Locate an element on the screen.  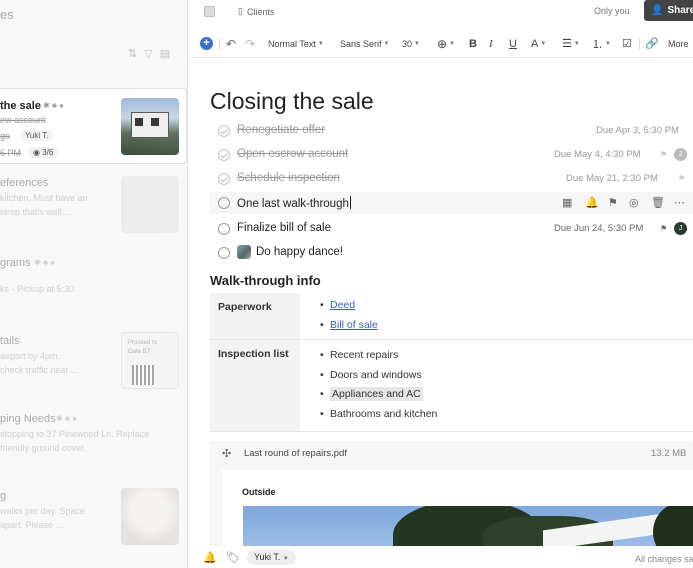
list-item-highlighted: Appliances and AC is located at coordinates (502, 395).